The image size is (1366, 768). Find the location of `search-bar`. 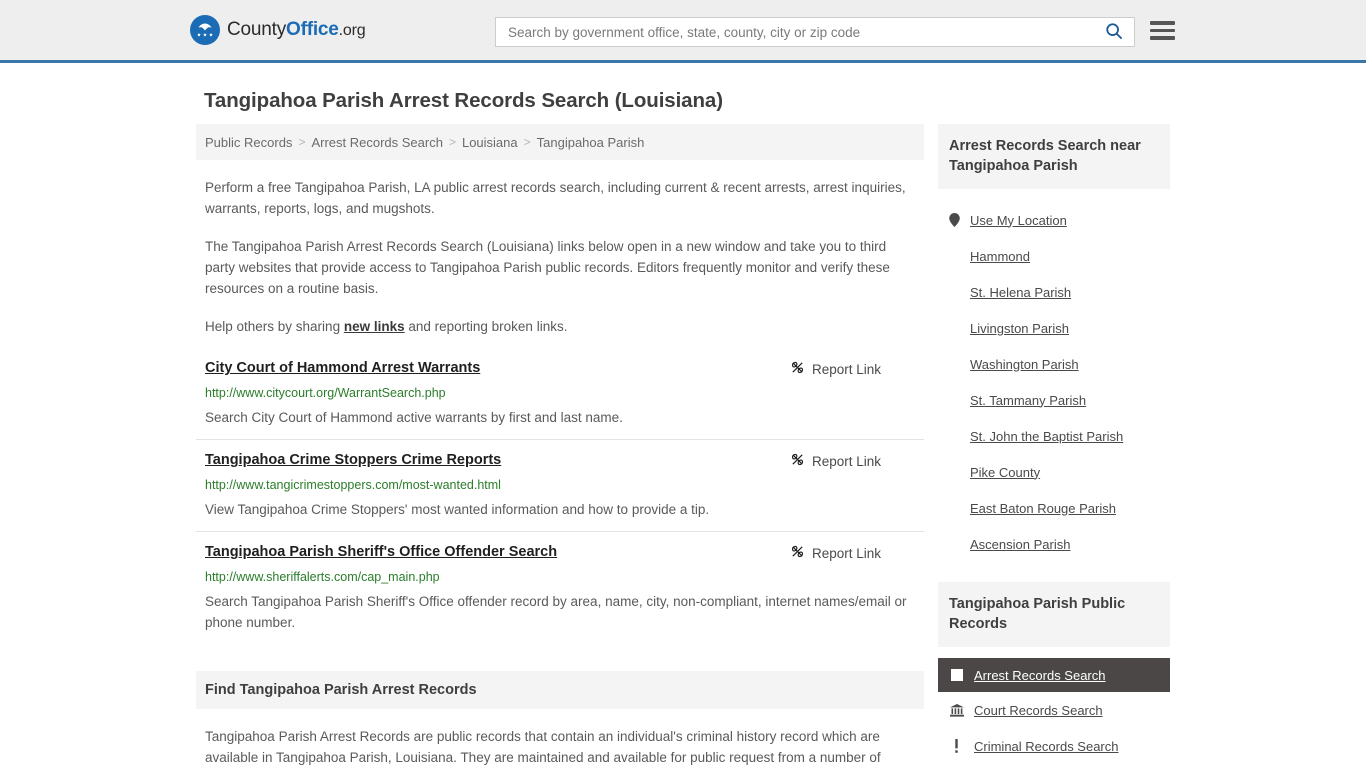

search-bar is located at coordinates (815, 32).